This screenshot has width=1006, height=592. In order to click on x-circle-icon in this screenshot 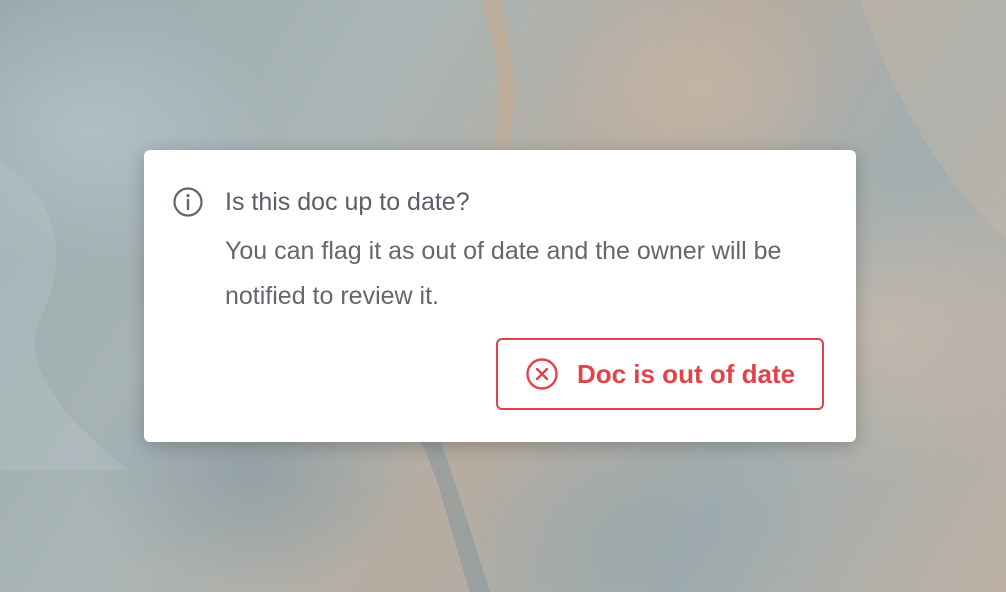, I will do `click(542, 374)`.